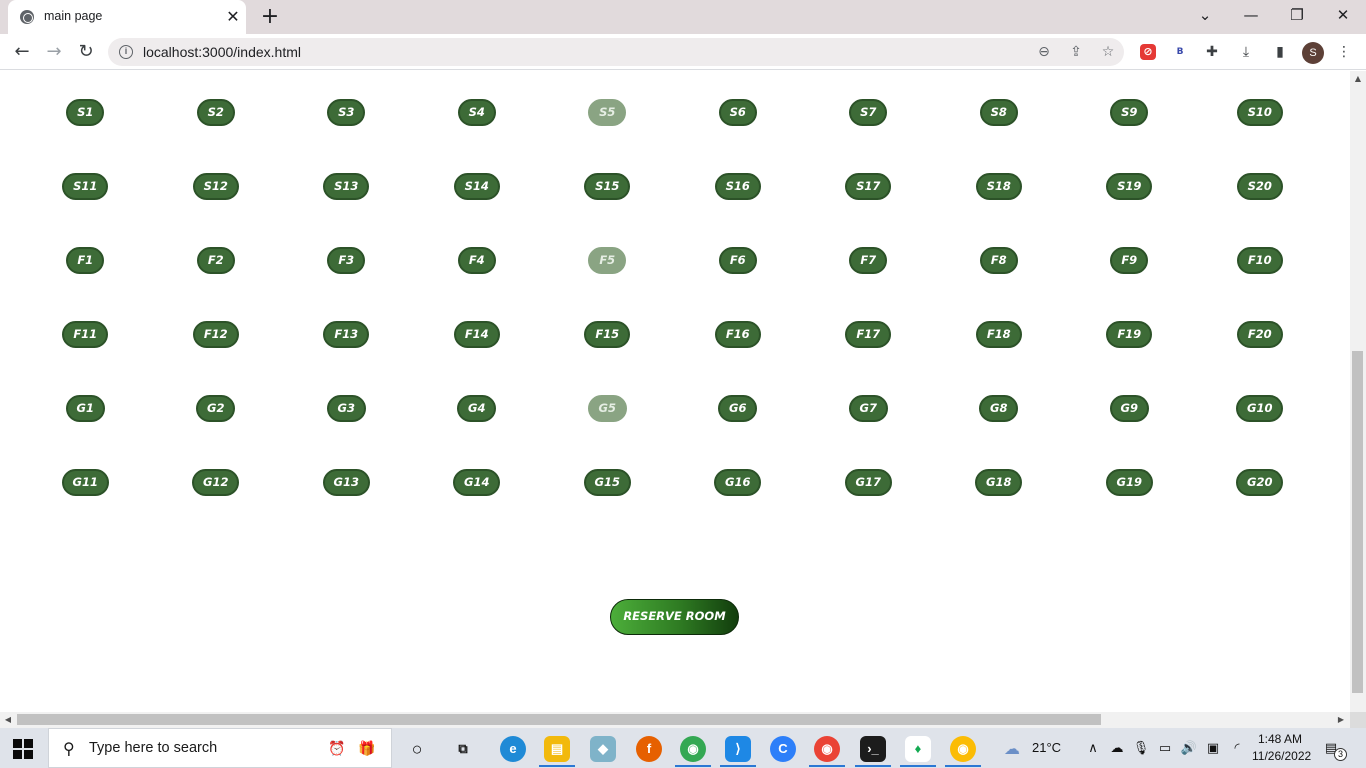  Describe the element at coordinates (868, 482) in the screenshot. I see `seat-button-g17: G17` at that location.